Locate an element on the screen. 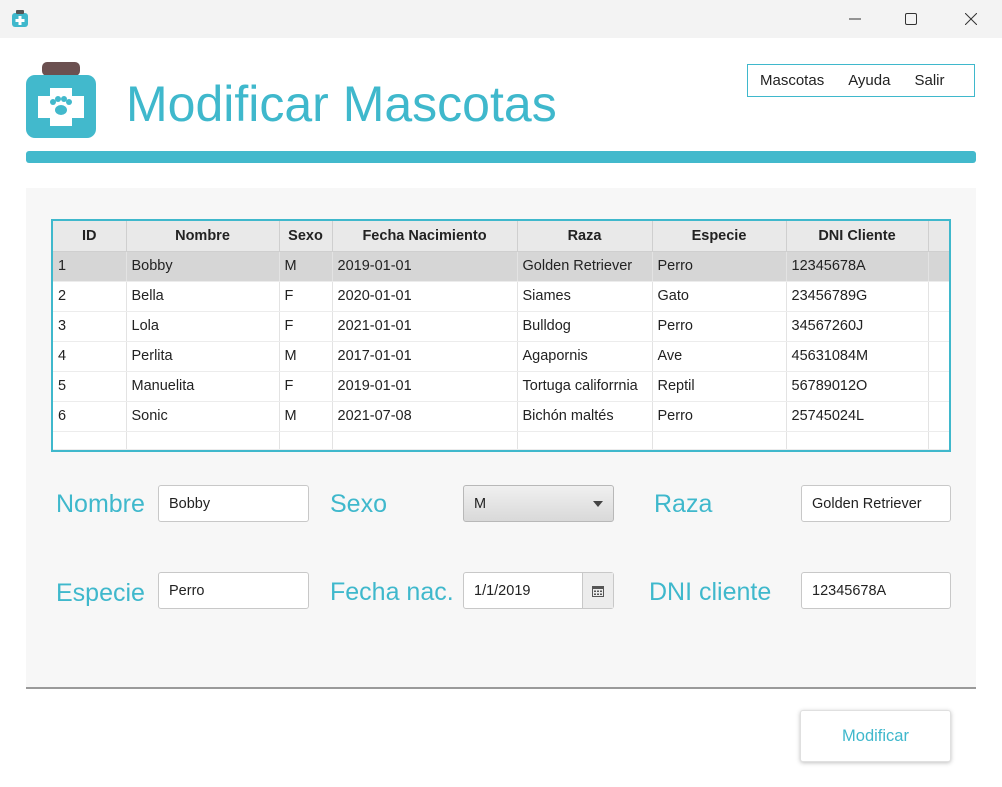 The height and width of the screenshot is (787, 1002). fecha-label: Fecha nac. is located at coordinates (392, 592).